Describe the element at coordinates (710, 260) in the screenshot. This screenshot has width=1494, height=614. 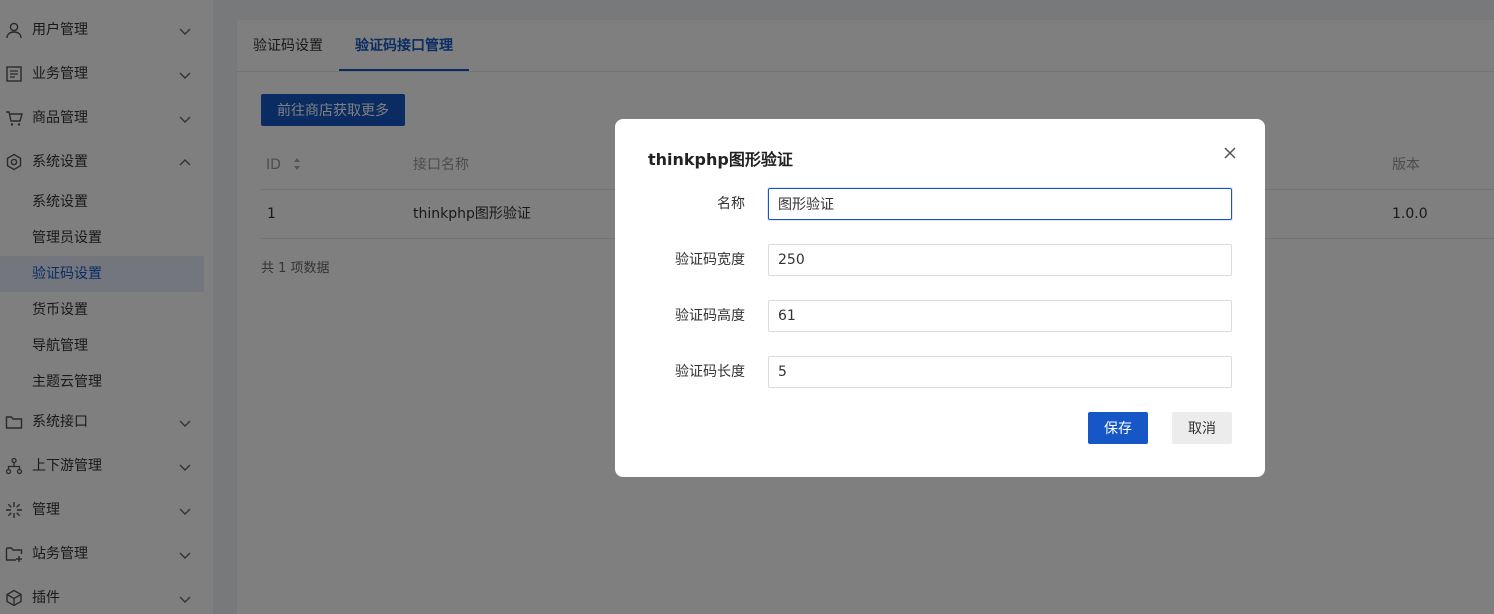
I see `captcha-width-label: 验证码宽度` at that location.